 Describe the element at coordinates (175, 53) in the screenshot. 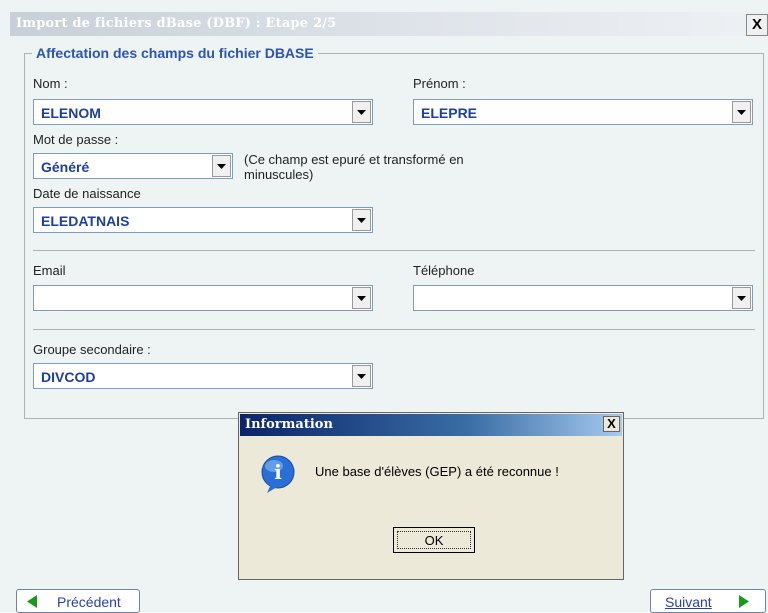

I see `field-mapping-legend: Affectation des champs du fichier DBASE` at that location.